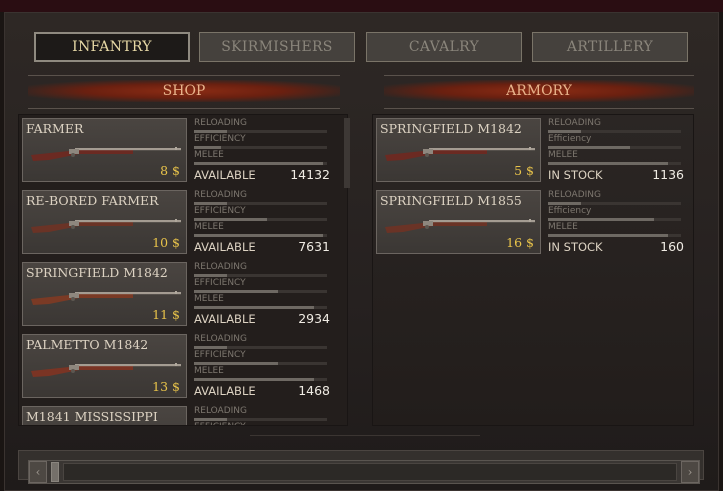 This screenshot has width=723, height=491. What do you see at coordinates (55, 472) in the screenshot?
I see `scroll-thumb` at bounding box center [55, 472].